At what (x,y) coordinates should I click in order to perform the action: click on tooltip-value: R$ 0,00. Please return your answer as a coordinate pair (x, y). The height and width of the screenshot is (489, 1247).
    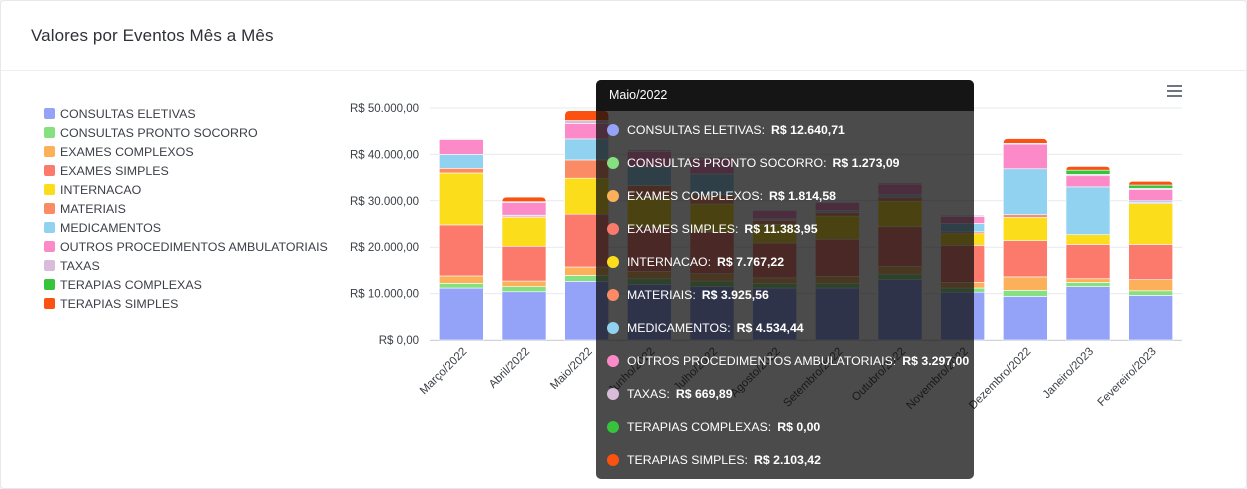
    Looking at the image, I should click on (799, 427).